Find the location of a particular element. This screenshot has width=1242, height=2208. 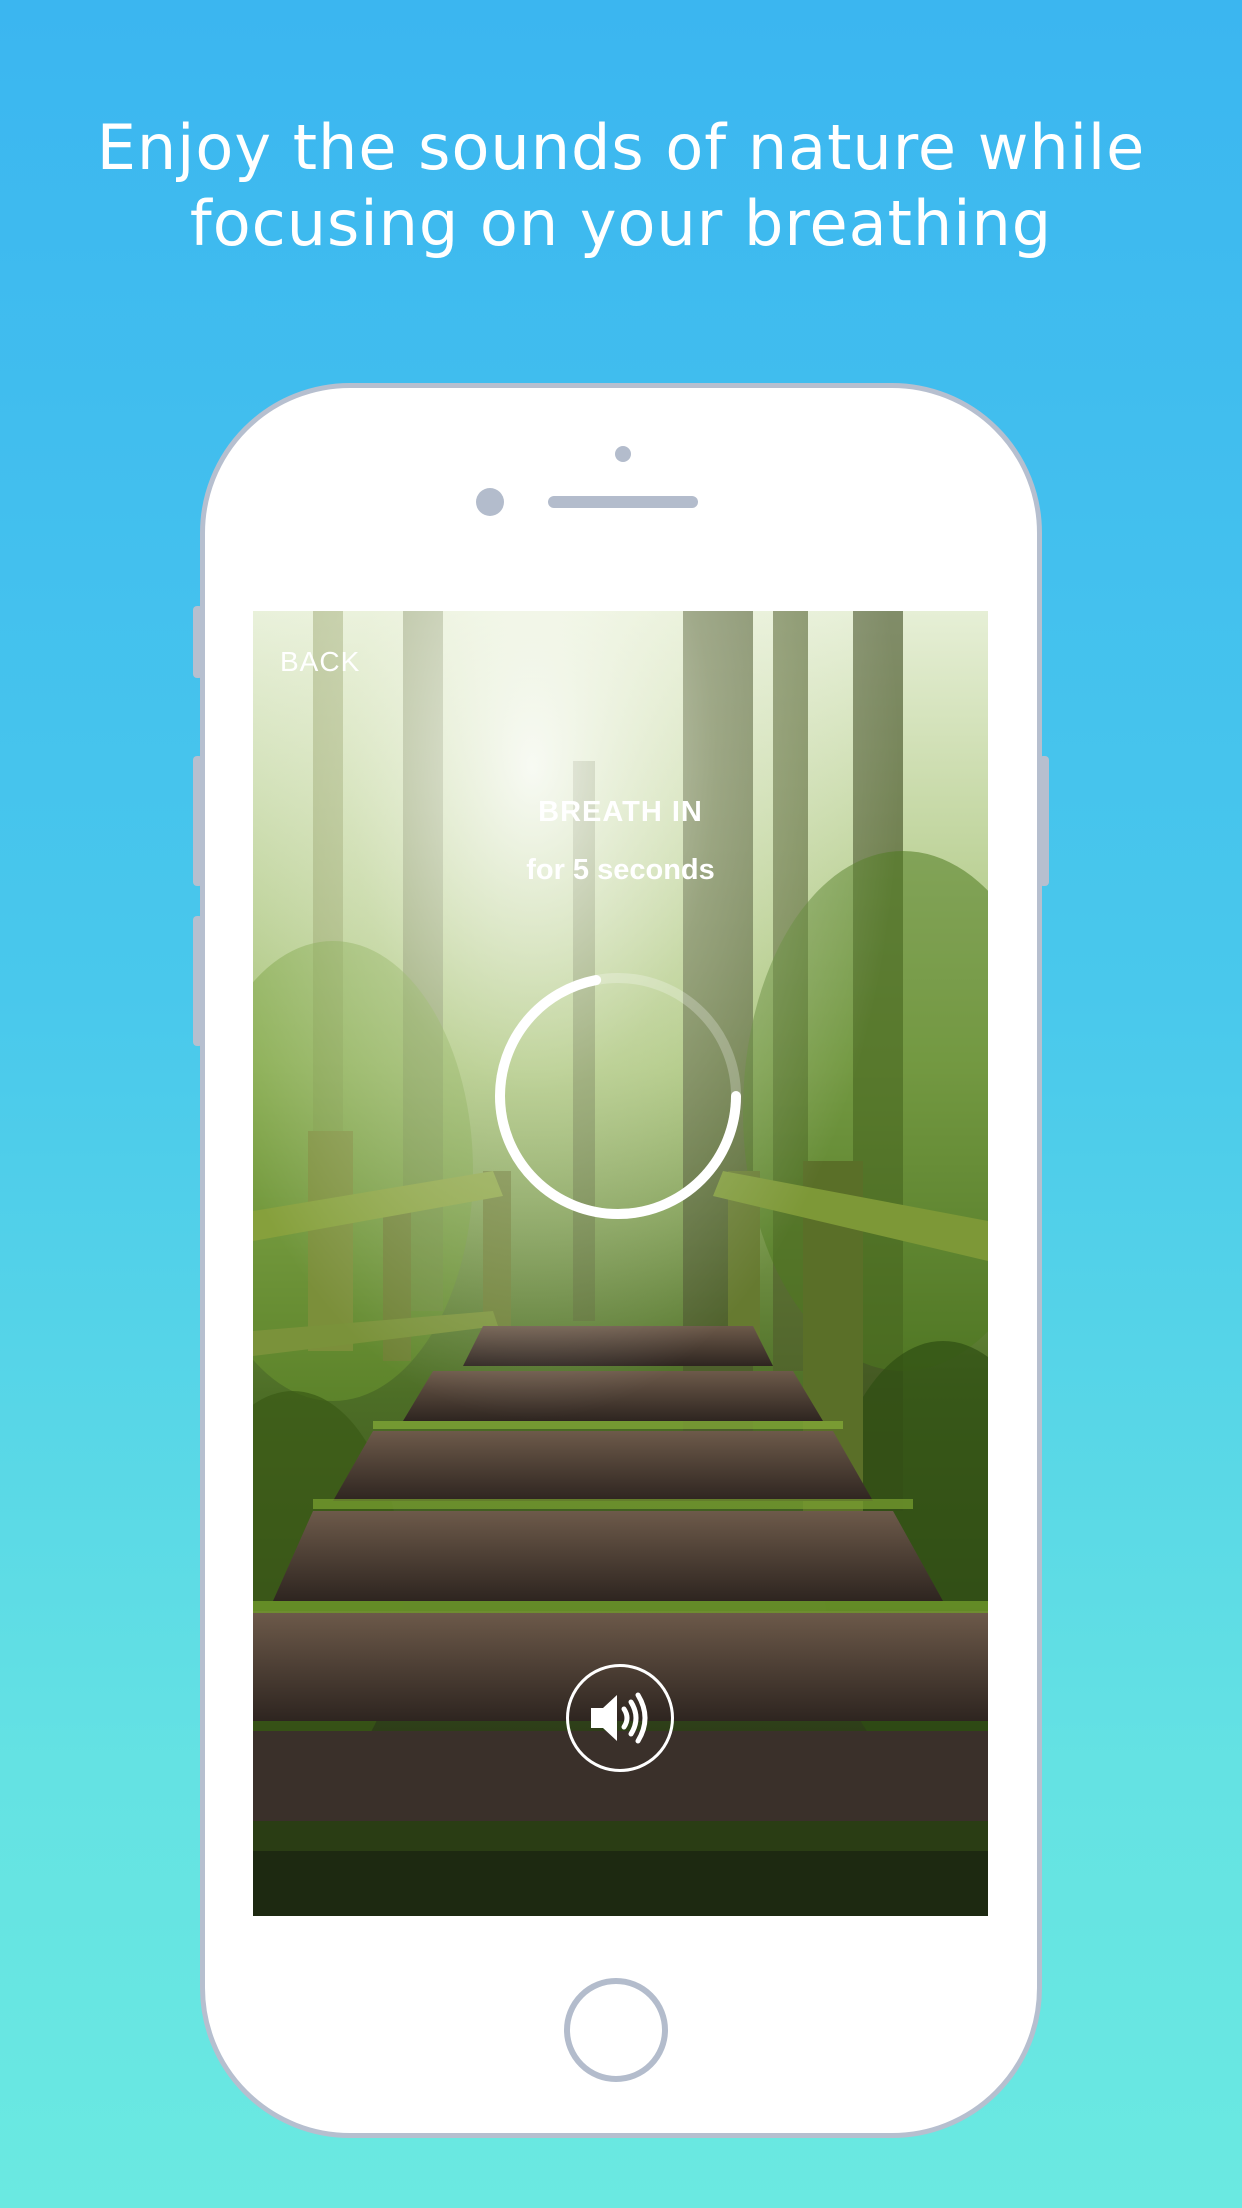

sound-toggle-button is located at coordinates (620, 1718).